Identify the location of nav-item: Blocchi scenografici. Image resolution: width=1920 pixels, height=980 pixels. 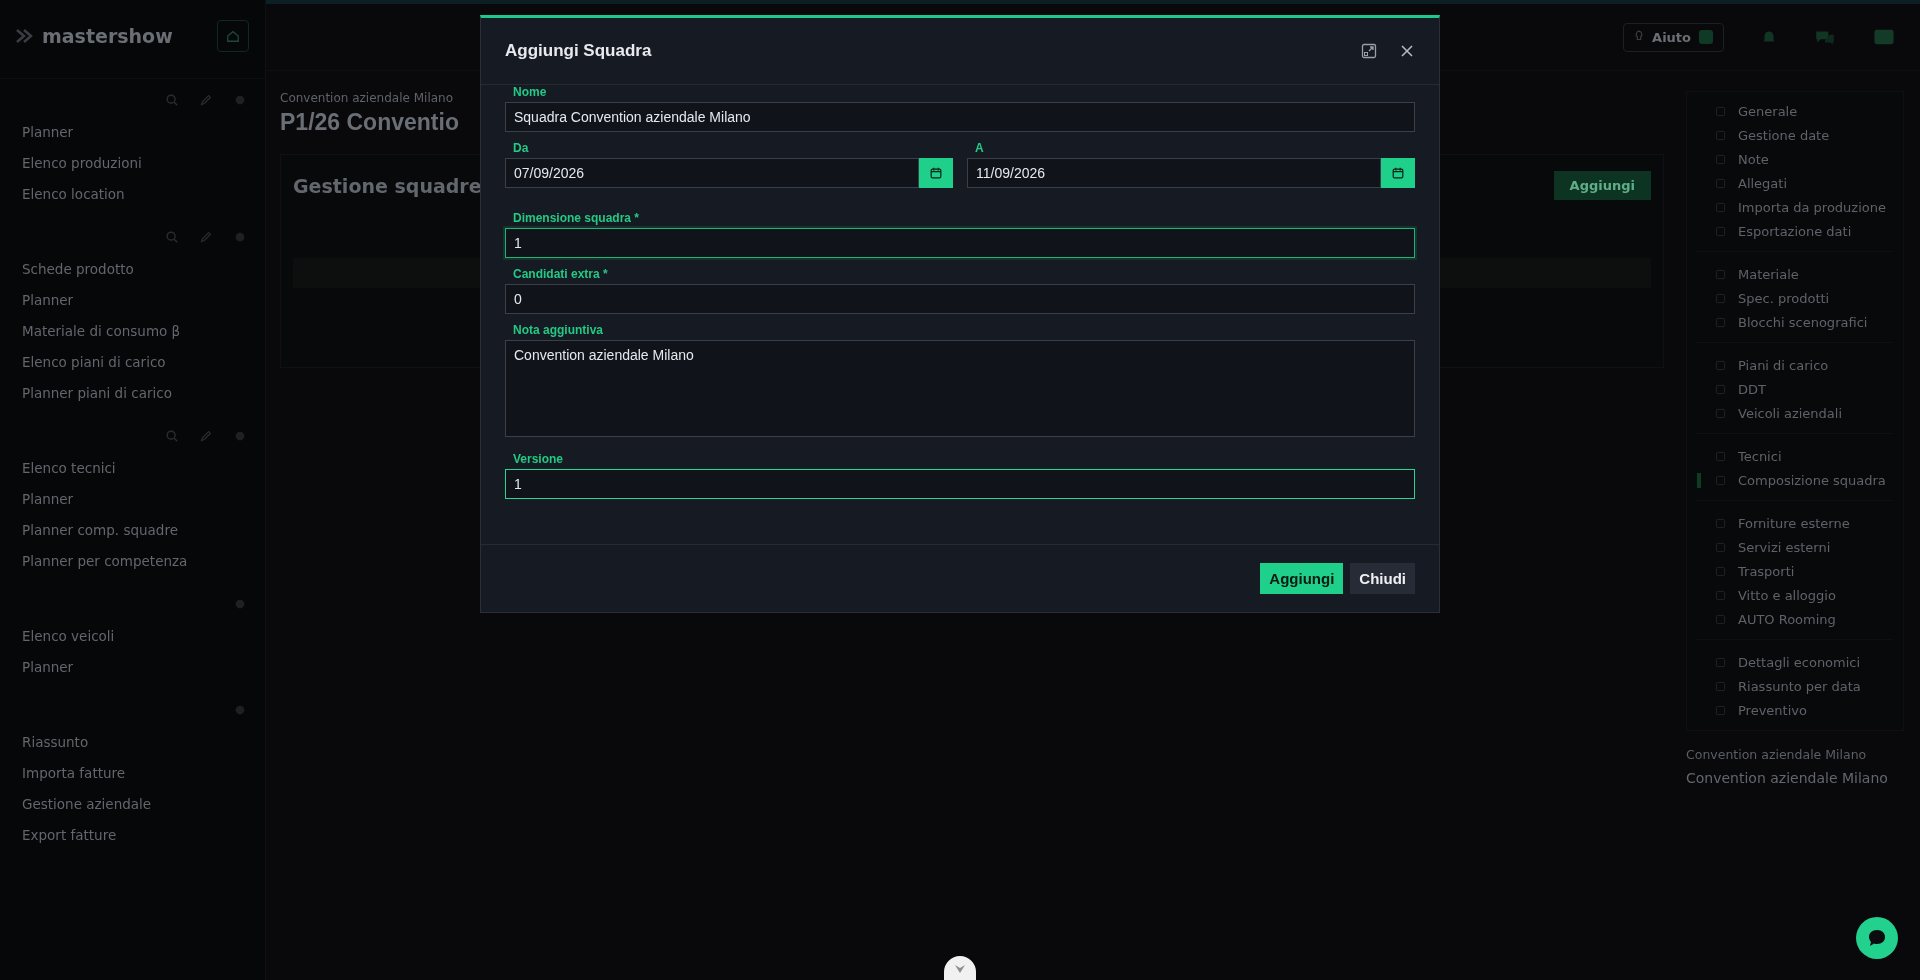
(1795, 322).